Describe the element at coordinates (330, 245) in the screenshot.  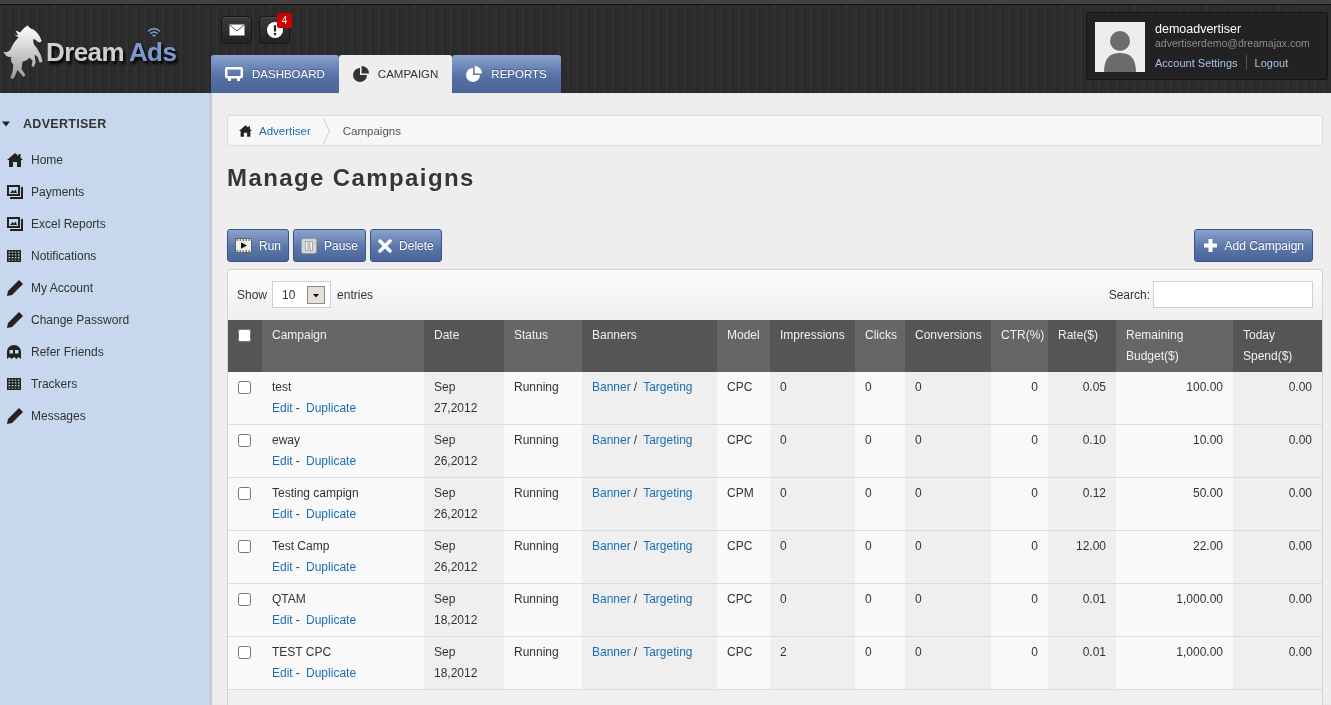
I see `action-button: Pause` at that location.